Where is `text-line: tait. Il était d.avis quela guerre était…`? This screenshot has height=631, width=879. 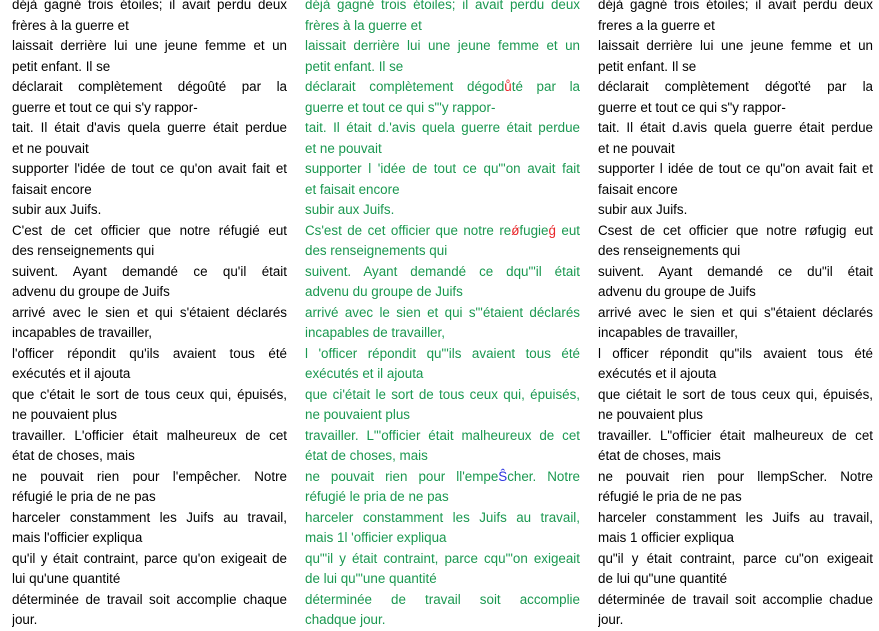 text-line: tait. Il était d.avis quela guerre était… is located at coordinates (735, 127).